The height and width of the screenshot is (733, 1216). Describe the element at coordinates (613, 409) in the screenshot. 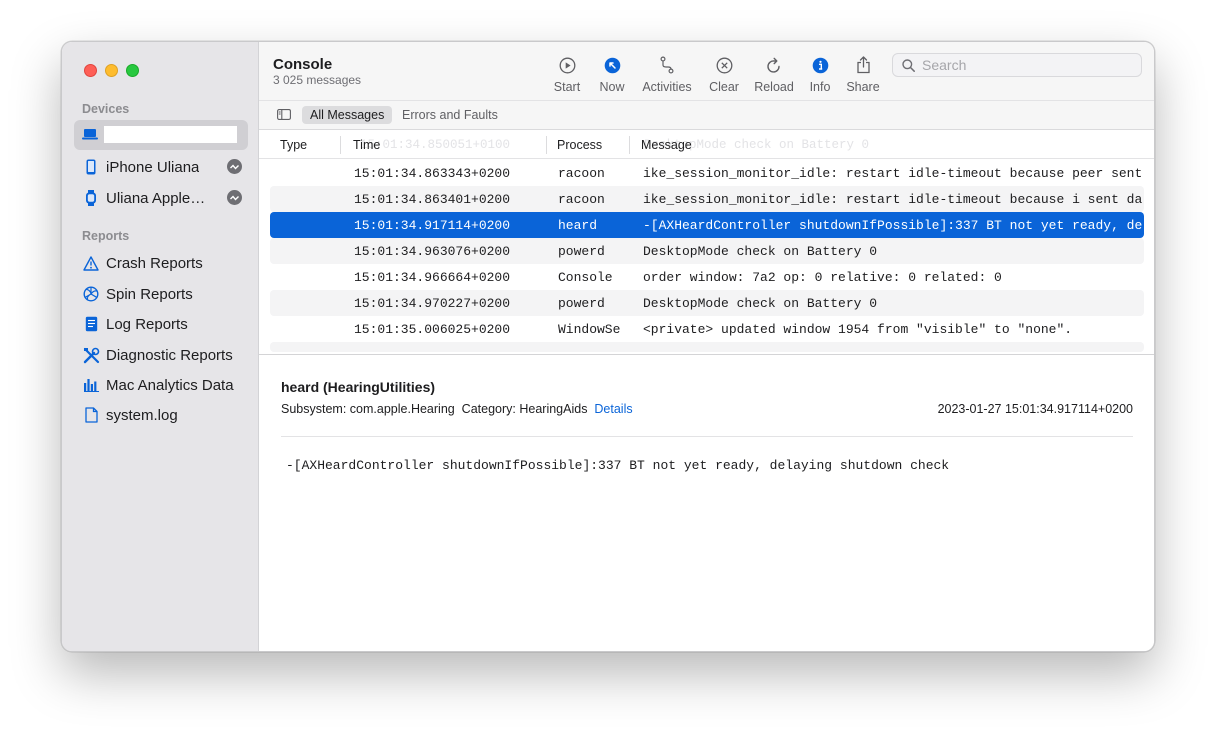

I see `details-link: Details` at that location.